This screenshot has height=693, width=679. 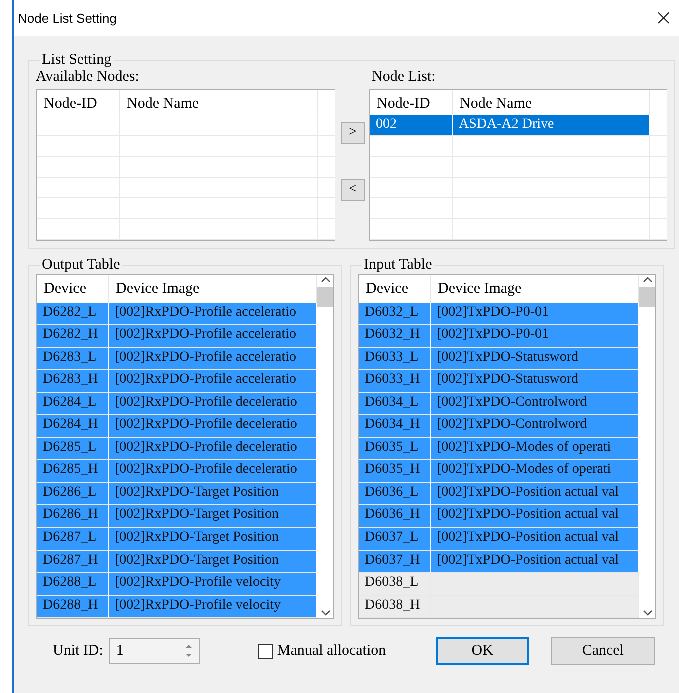 What do you see at coordinates (73, 516) in the screenshot?
I see `table-cell: D6286_H` at bounding box center [73, 516].